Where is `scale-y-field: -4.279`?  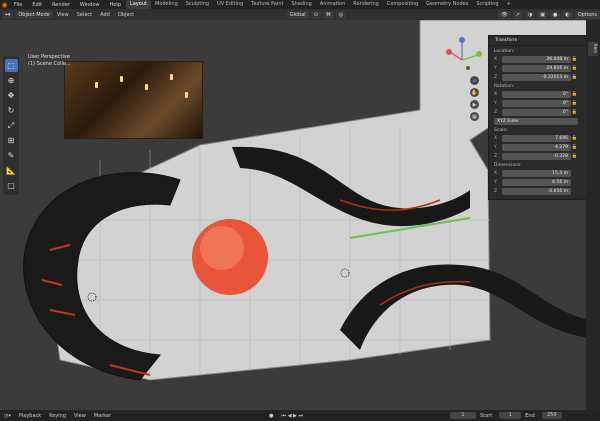
scale-y-field: -4.279 is located at coordinates (536, 147).